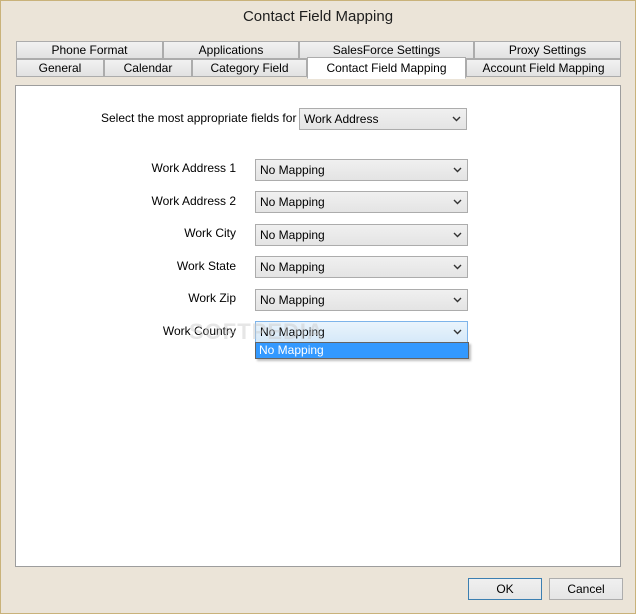 This screenshot has height=614, width=636. Describe the element at coordinates (193, 201) in the screenshot. I see `field-label-work-address-2: Work Address 2` at that location.